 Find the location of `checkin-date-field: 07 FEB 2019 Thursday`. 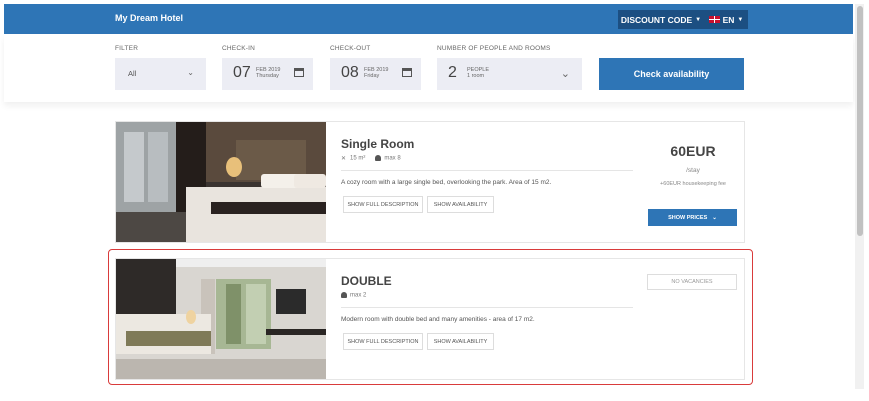

checkin-date-field: 07 FEB 2019 Thursday is located at coordinates (267, 74).